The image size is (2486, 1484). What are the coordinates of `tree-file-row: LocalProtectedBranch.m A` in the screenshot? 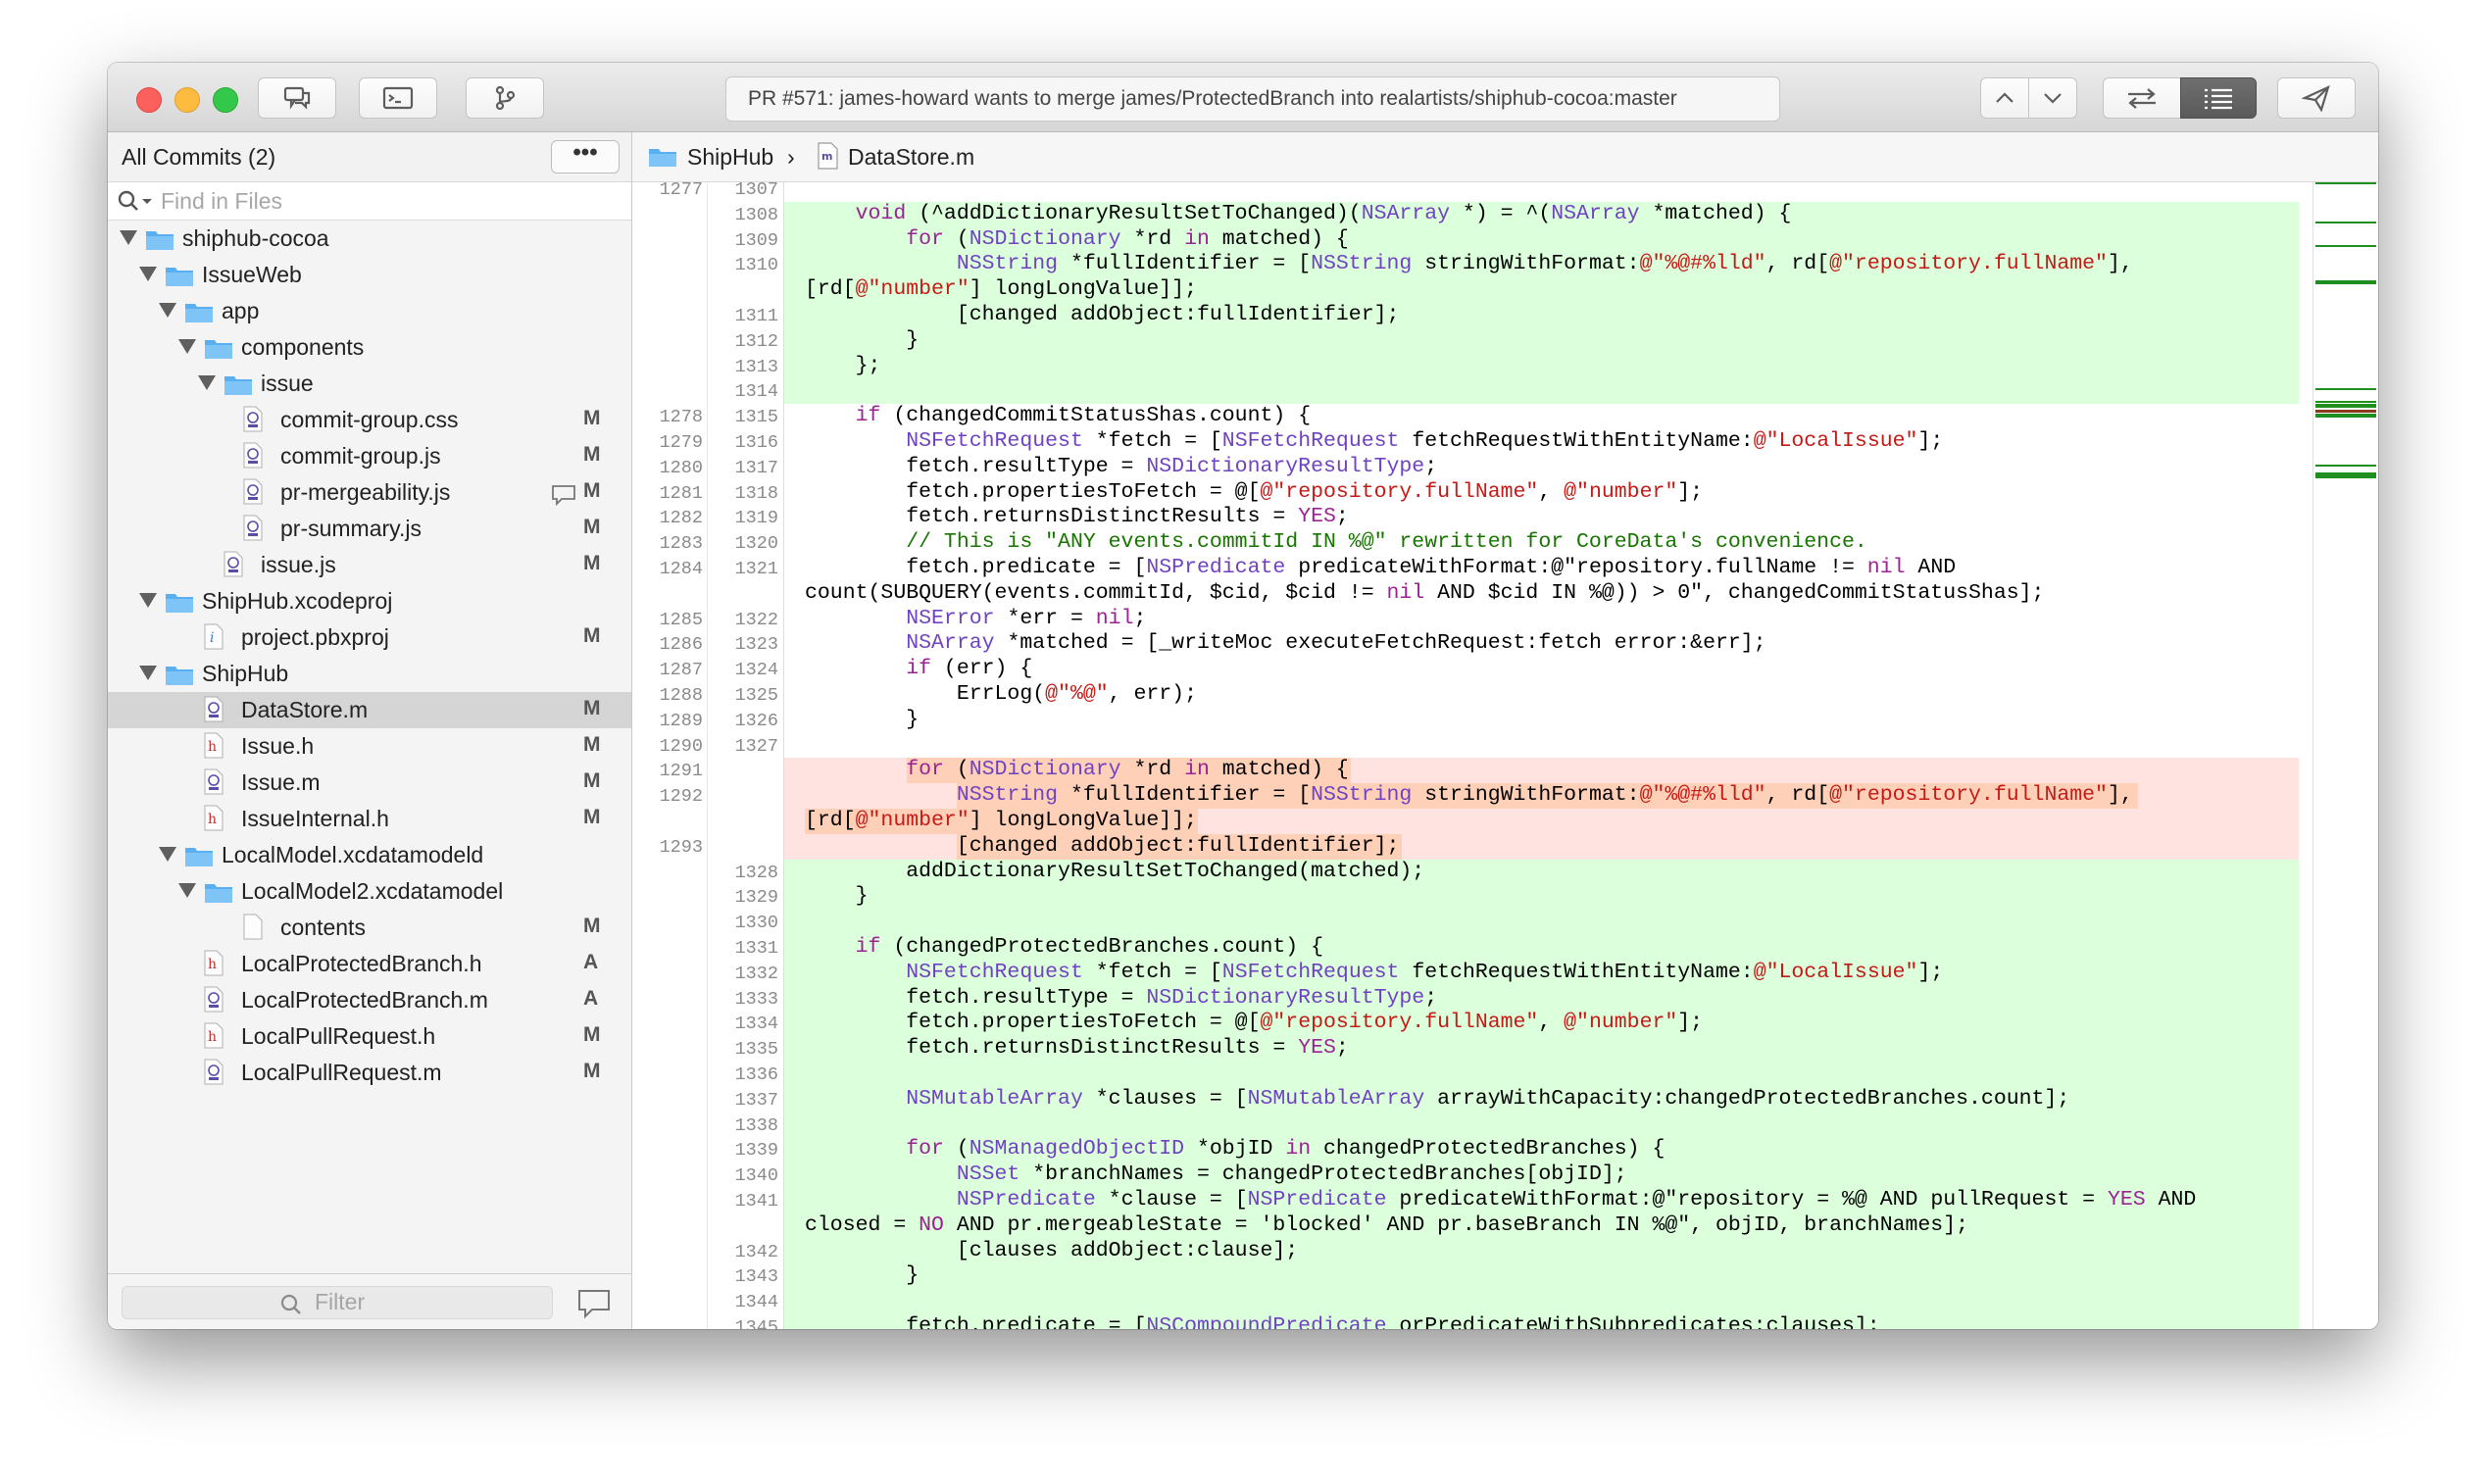 It's located at (369, 1000).